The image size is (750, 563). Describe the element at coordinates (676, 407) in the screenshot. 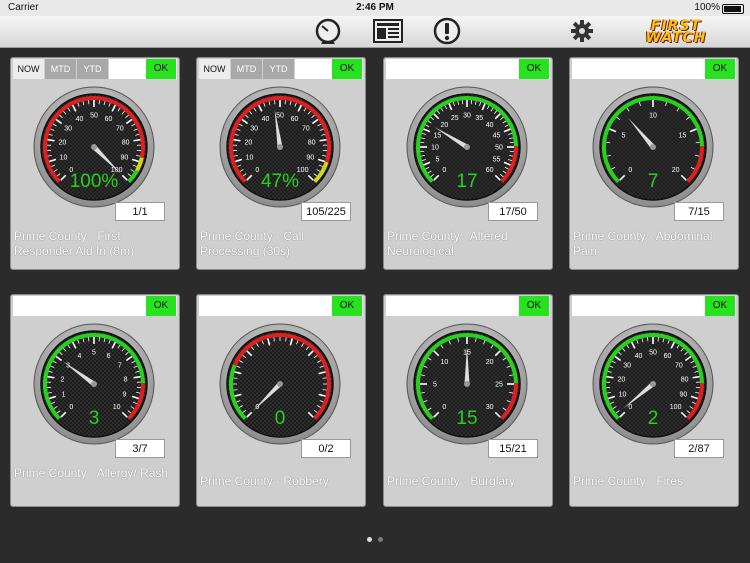

I see `gauge-tick-label: 100` at that location.